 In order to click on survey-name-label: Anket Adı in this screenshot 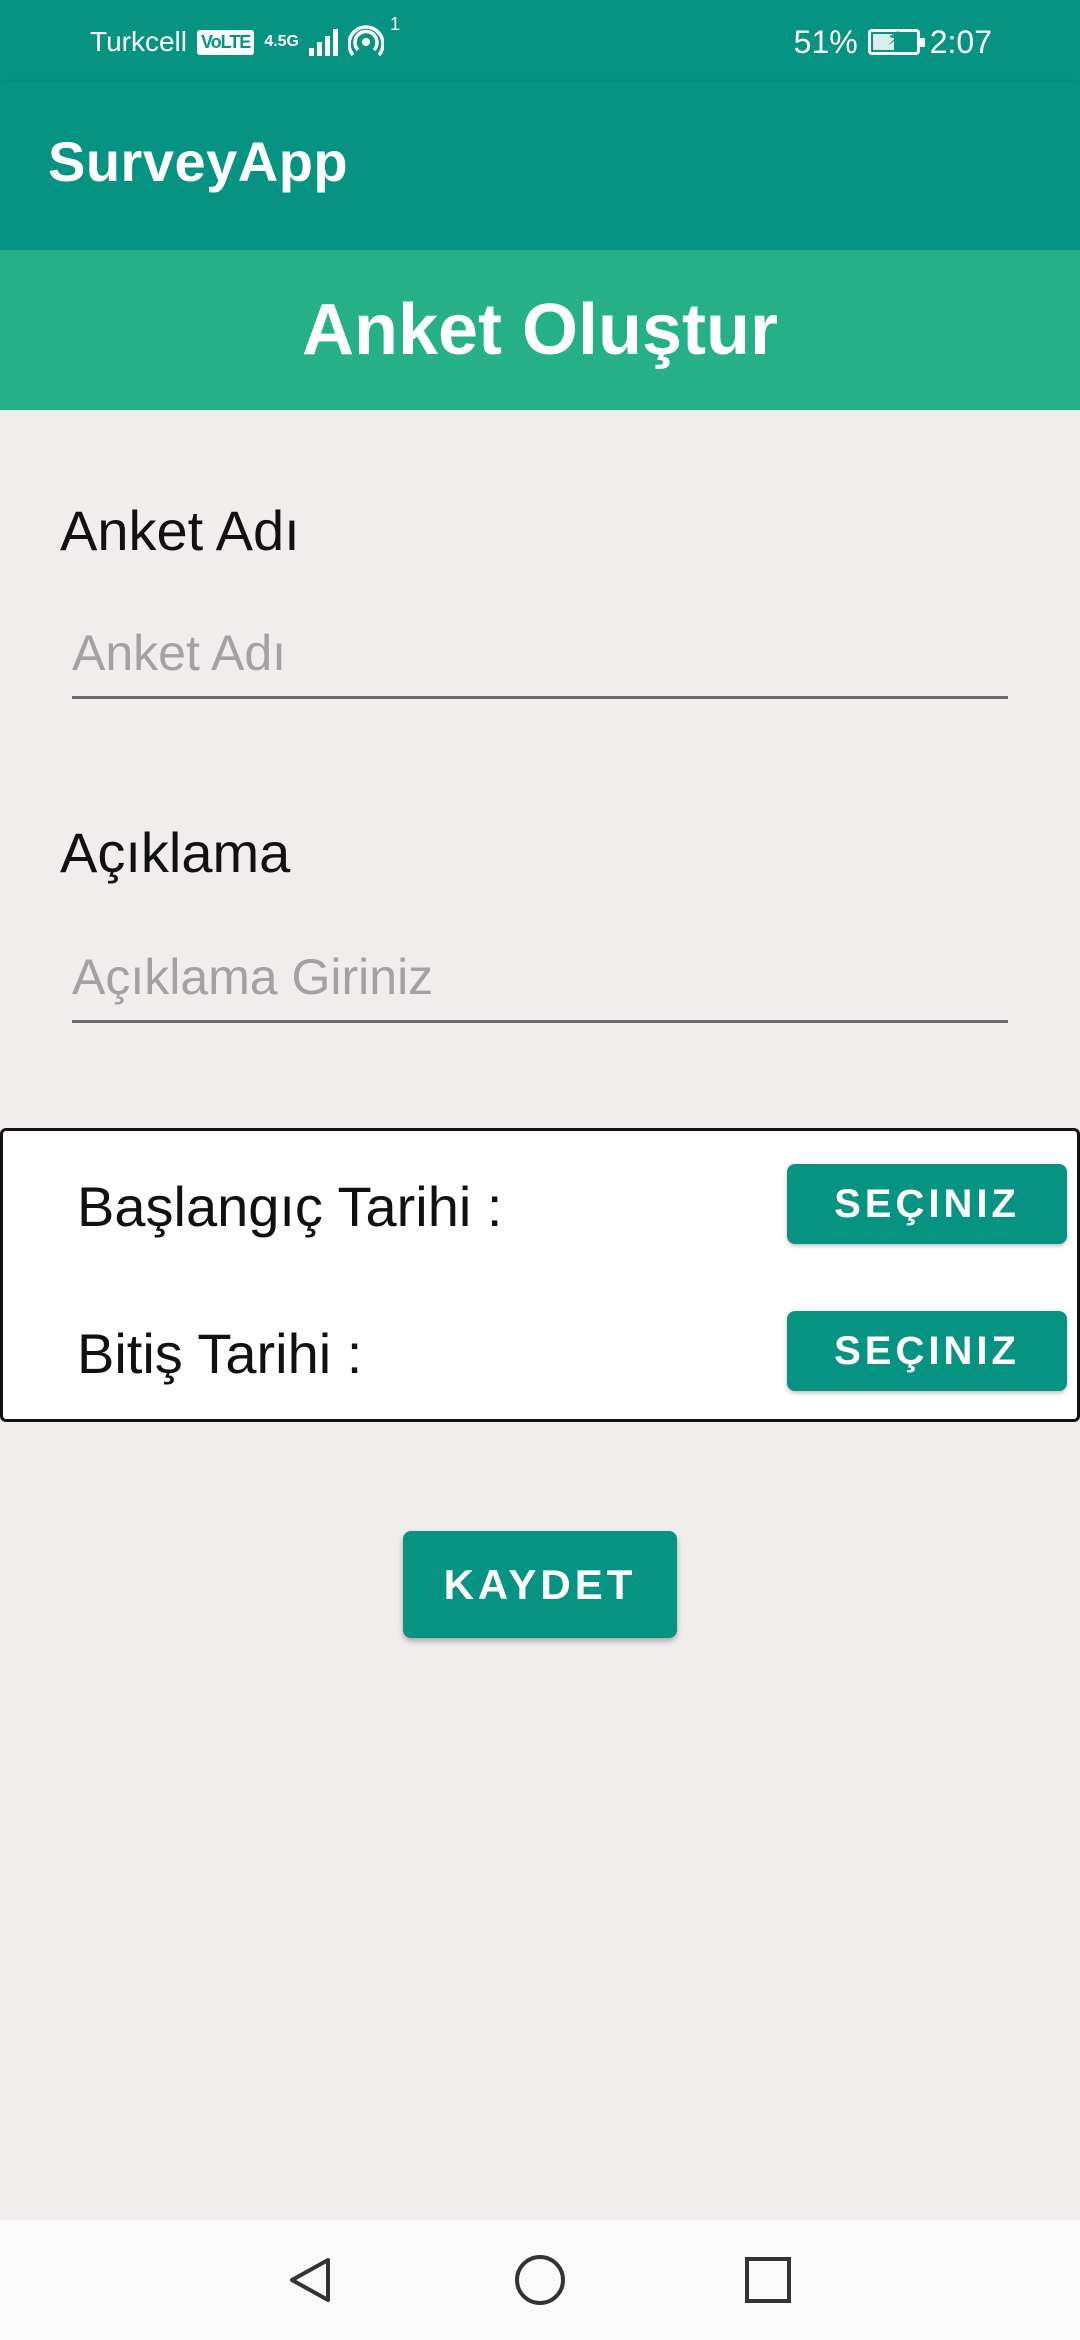, I will do `click(180, 530)`.